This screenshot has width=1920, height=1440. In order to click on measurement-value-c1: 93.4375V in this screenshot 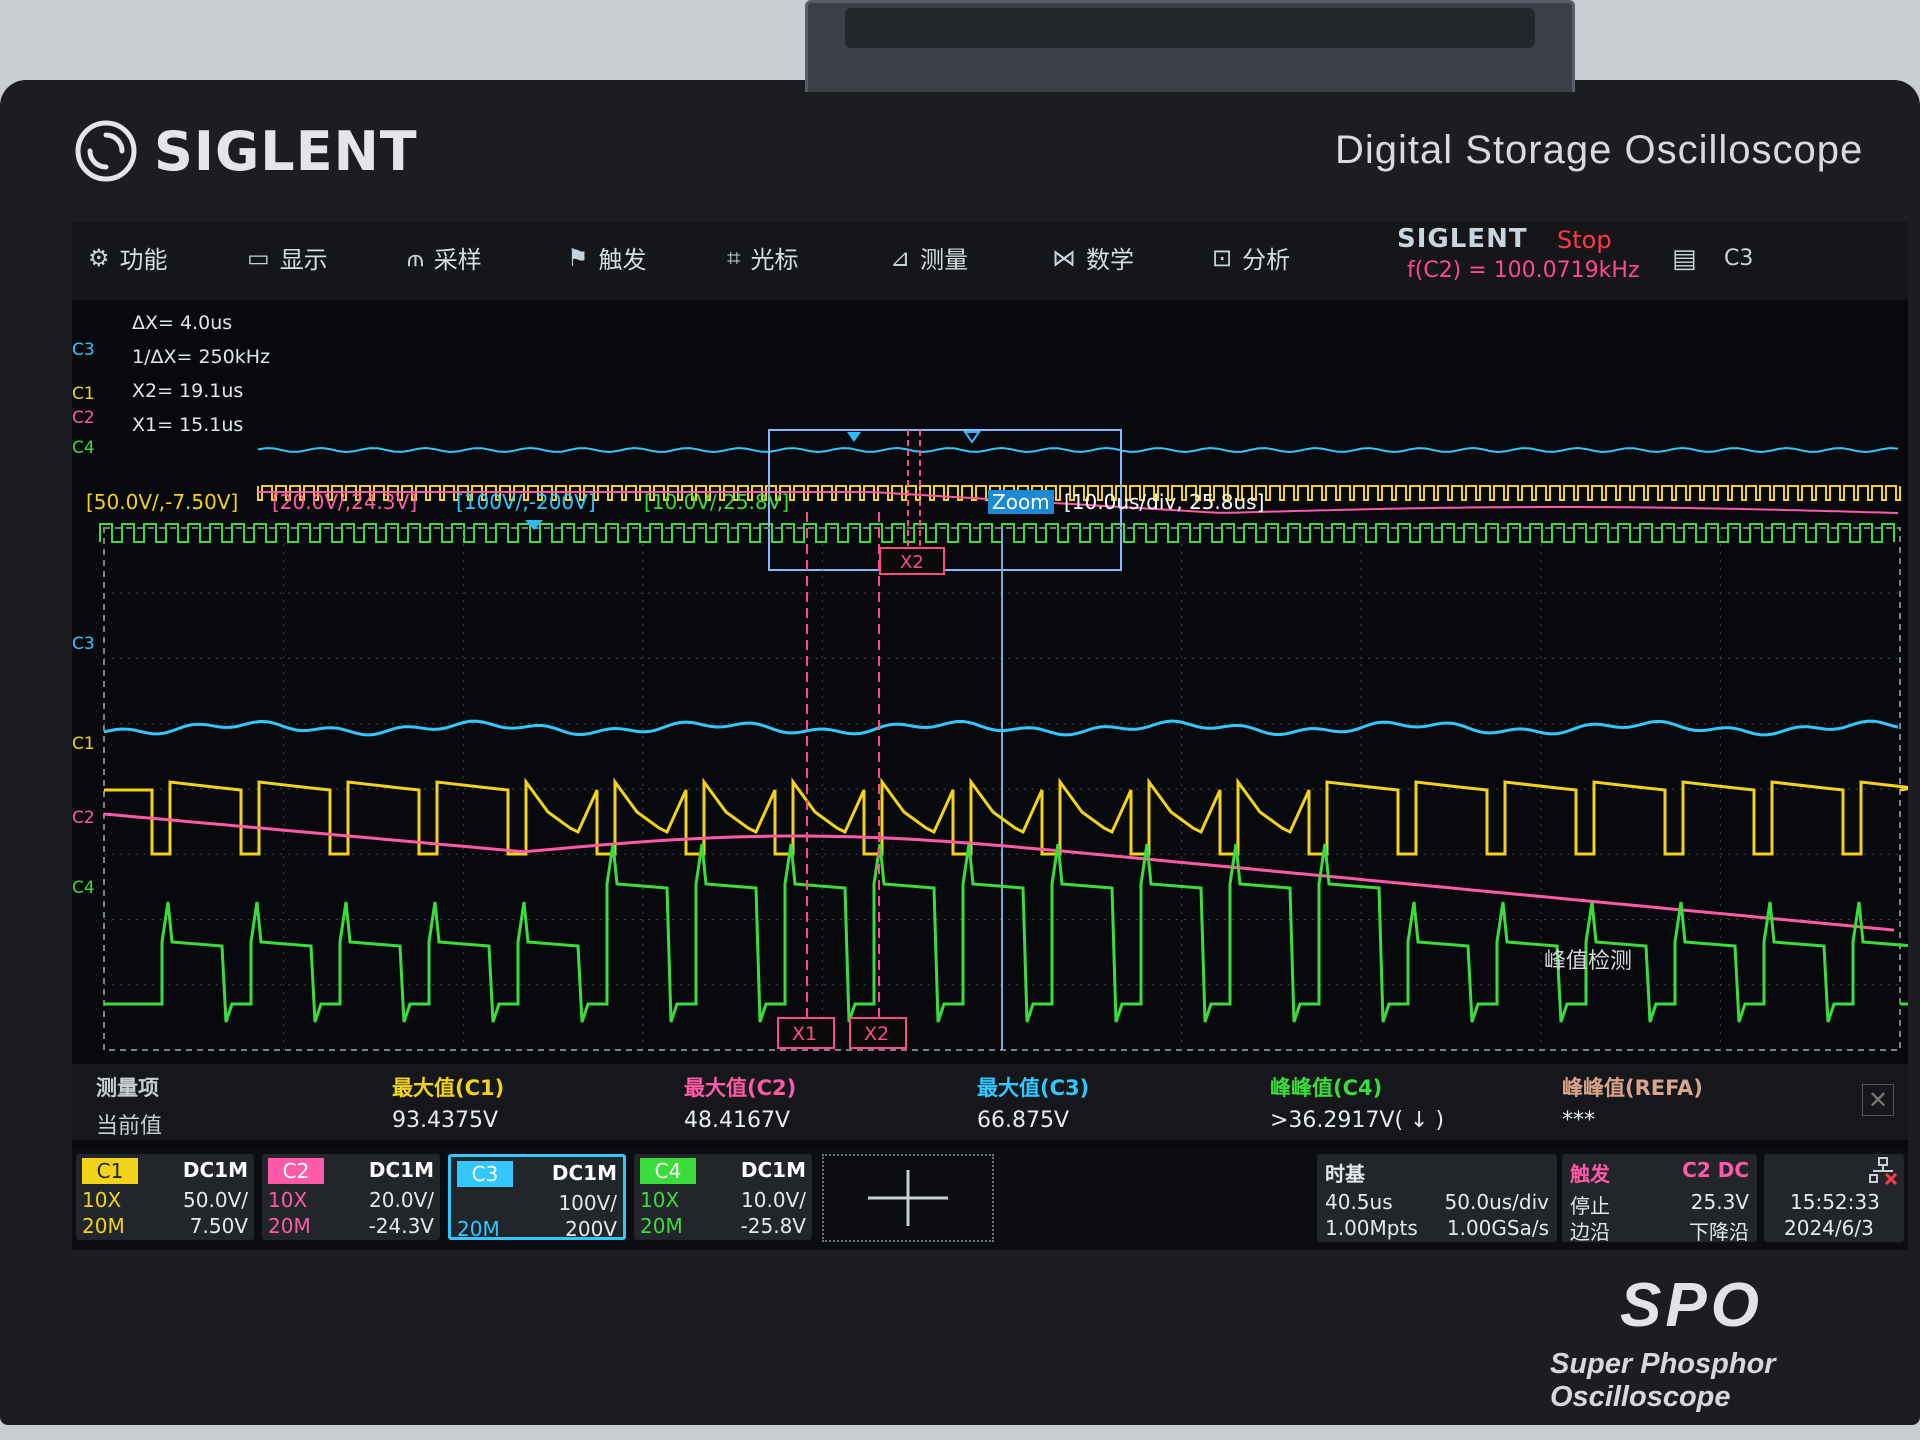, I will do `click(445, 1120)`.